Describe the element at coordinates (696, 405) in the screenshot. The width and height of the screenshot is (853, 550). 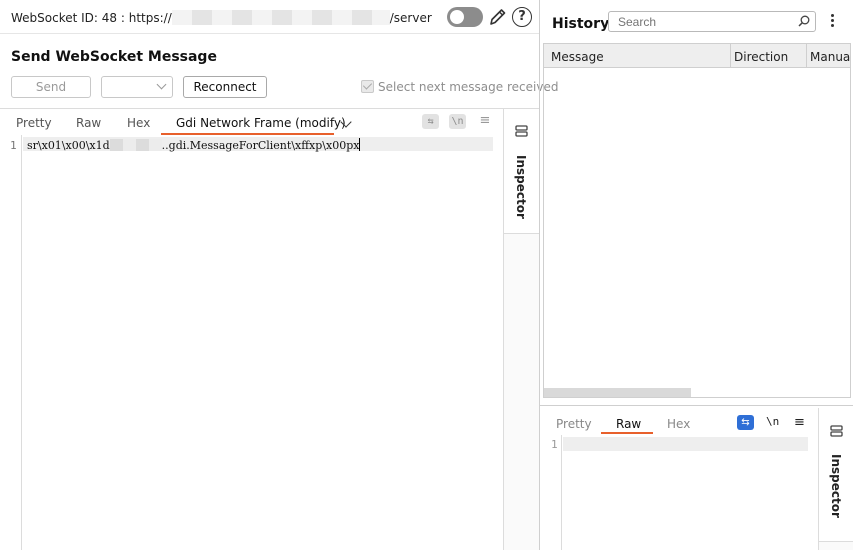
I see `history-split-divider` at that location.